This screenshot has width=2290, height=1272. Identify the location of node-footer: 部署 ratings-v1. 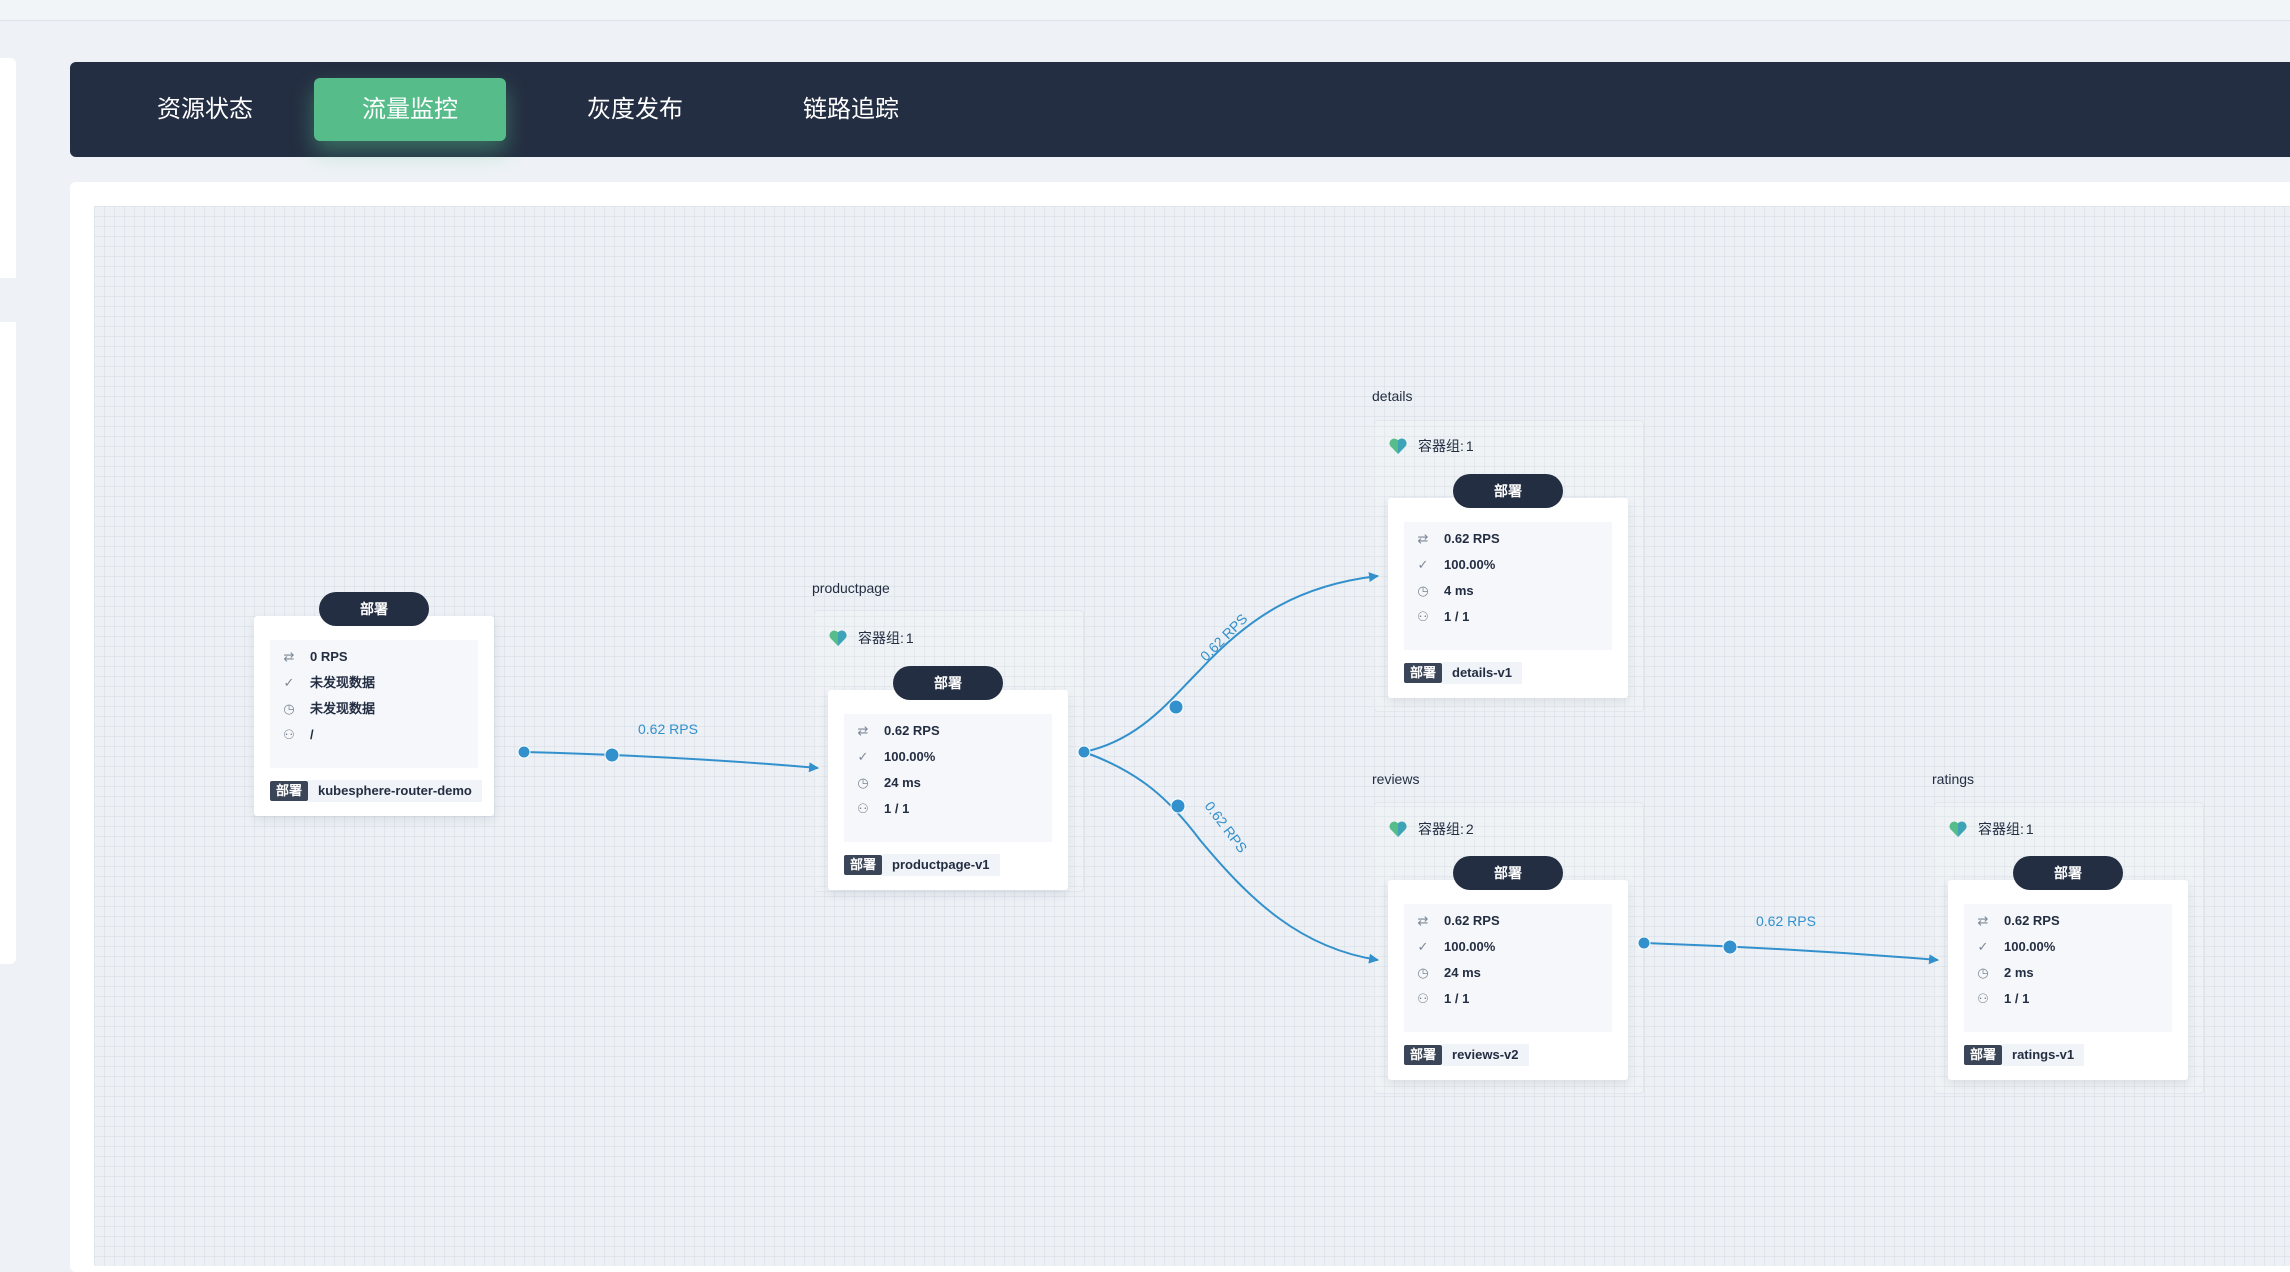
(2024, 1055).